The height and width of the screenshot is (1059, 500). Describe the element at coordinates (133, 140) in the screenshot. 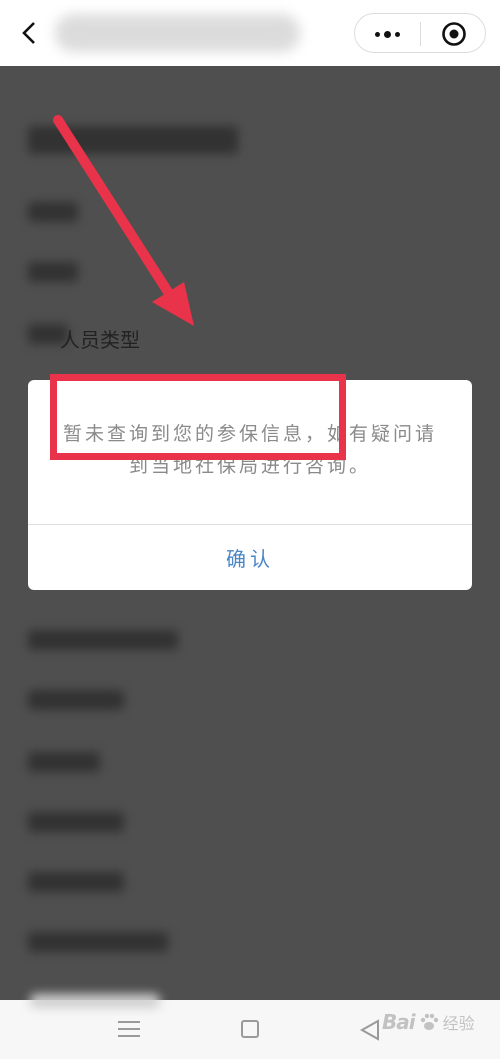

I see `blurred-heading` at that location.